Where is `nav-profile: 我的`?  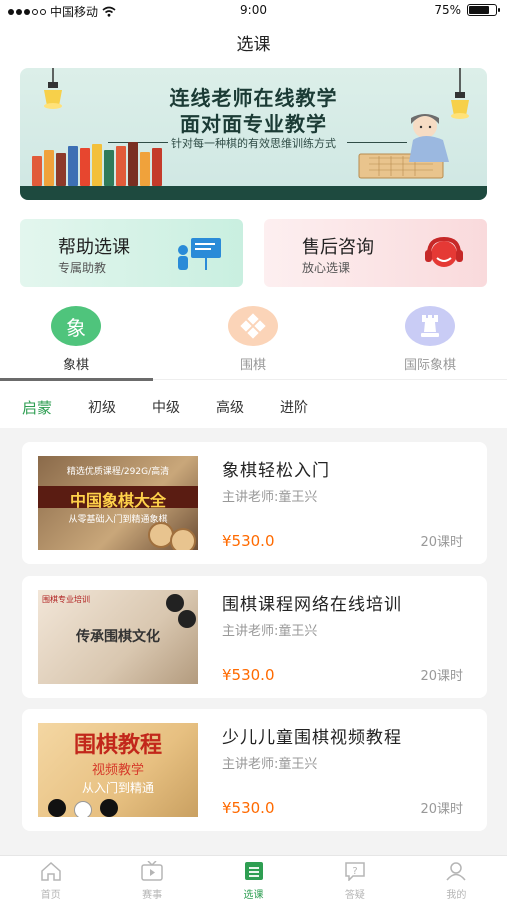
nav-profile: 我的 is located at coordinates (456, 878).